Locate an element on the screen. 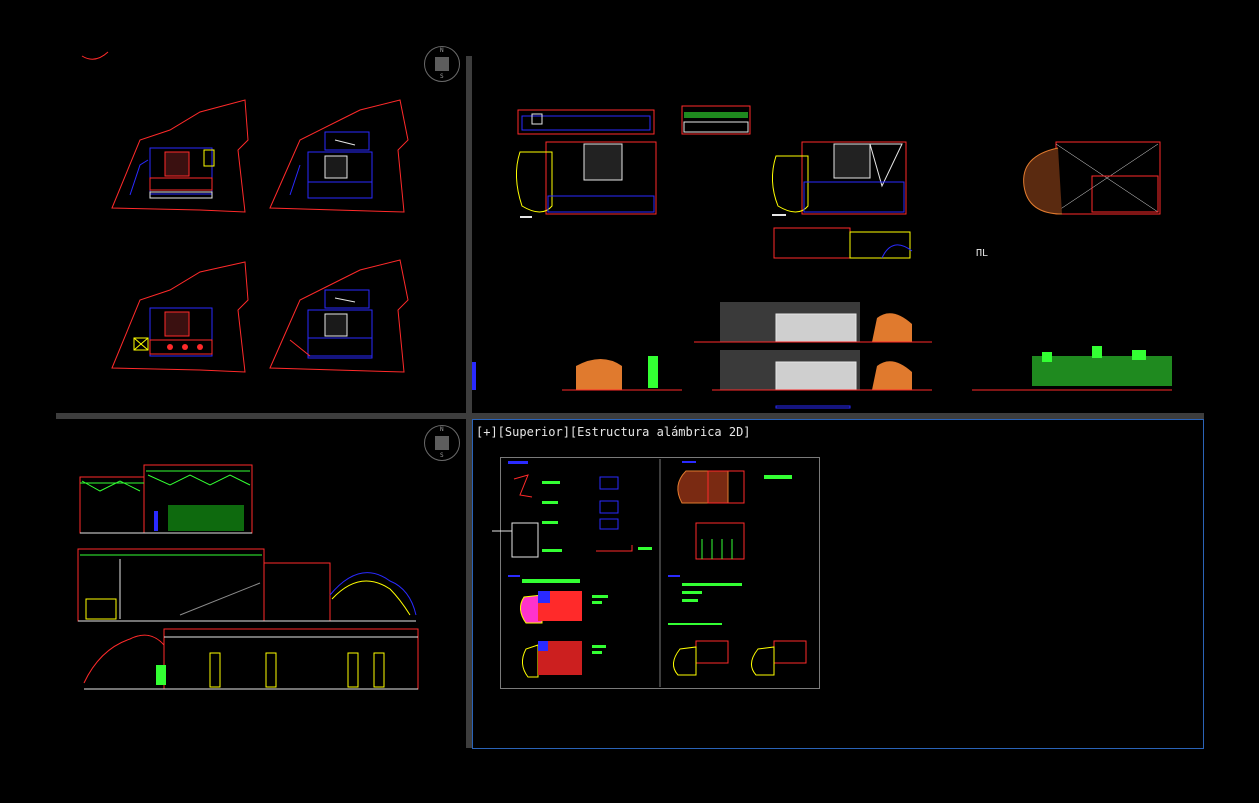 This screenshot has height=803, width=1259. sheet-left-bottom is located at coordinates (558, 626).